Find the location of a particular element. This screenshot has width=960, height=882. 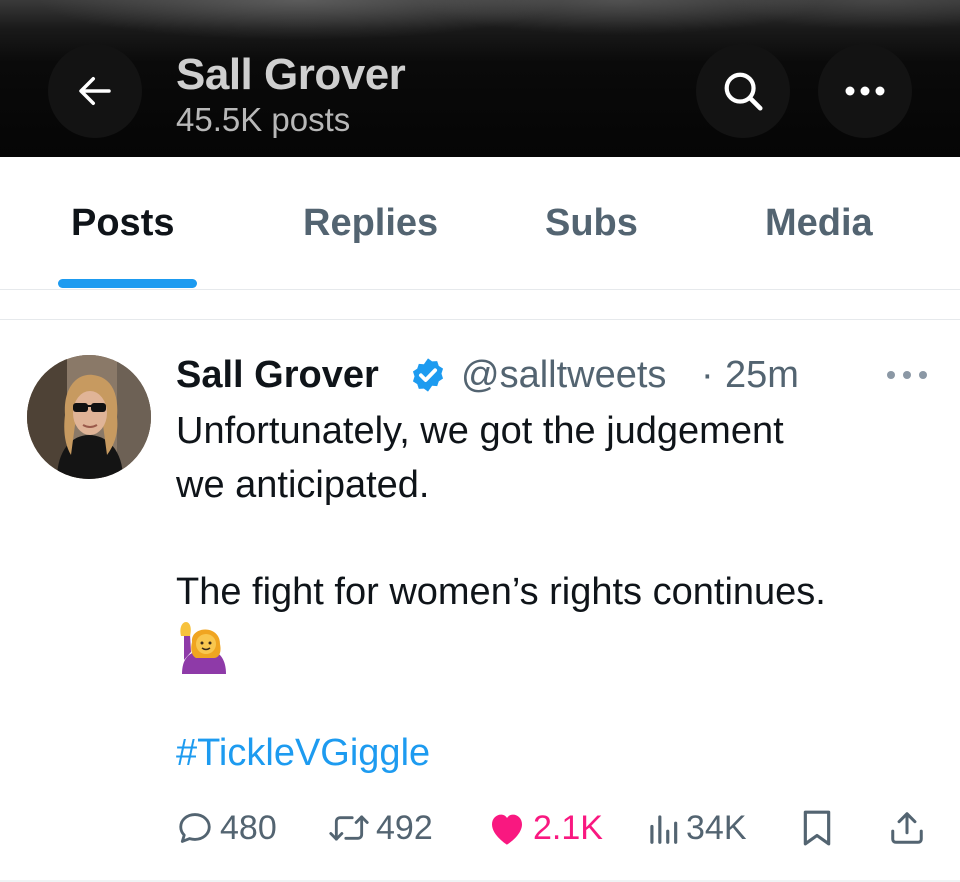

search-button is located at coordinates (743, 91).